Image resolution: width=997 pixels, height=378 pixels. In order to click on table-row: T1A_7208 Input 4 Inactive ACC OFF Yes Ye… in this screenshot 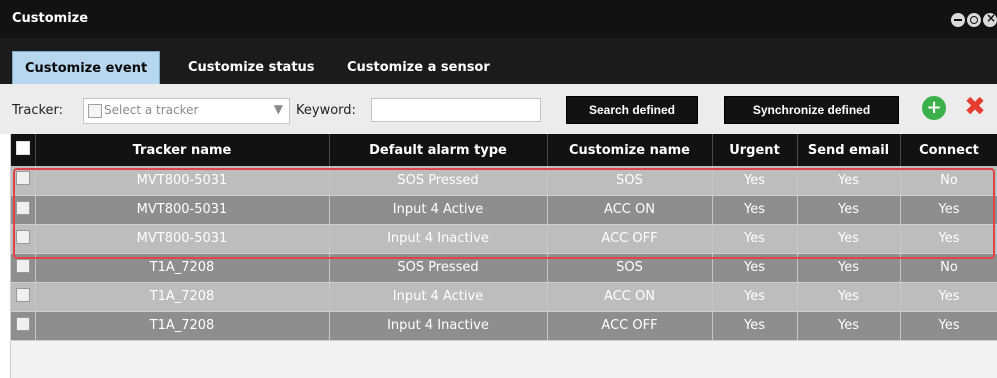, I will do `click(504, 326)`.